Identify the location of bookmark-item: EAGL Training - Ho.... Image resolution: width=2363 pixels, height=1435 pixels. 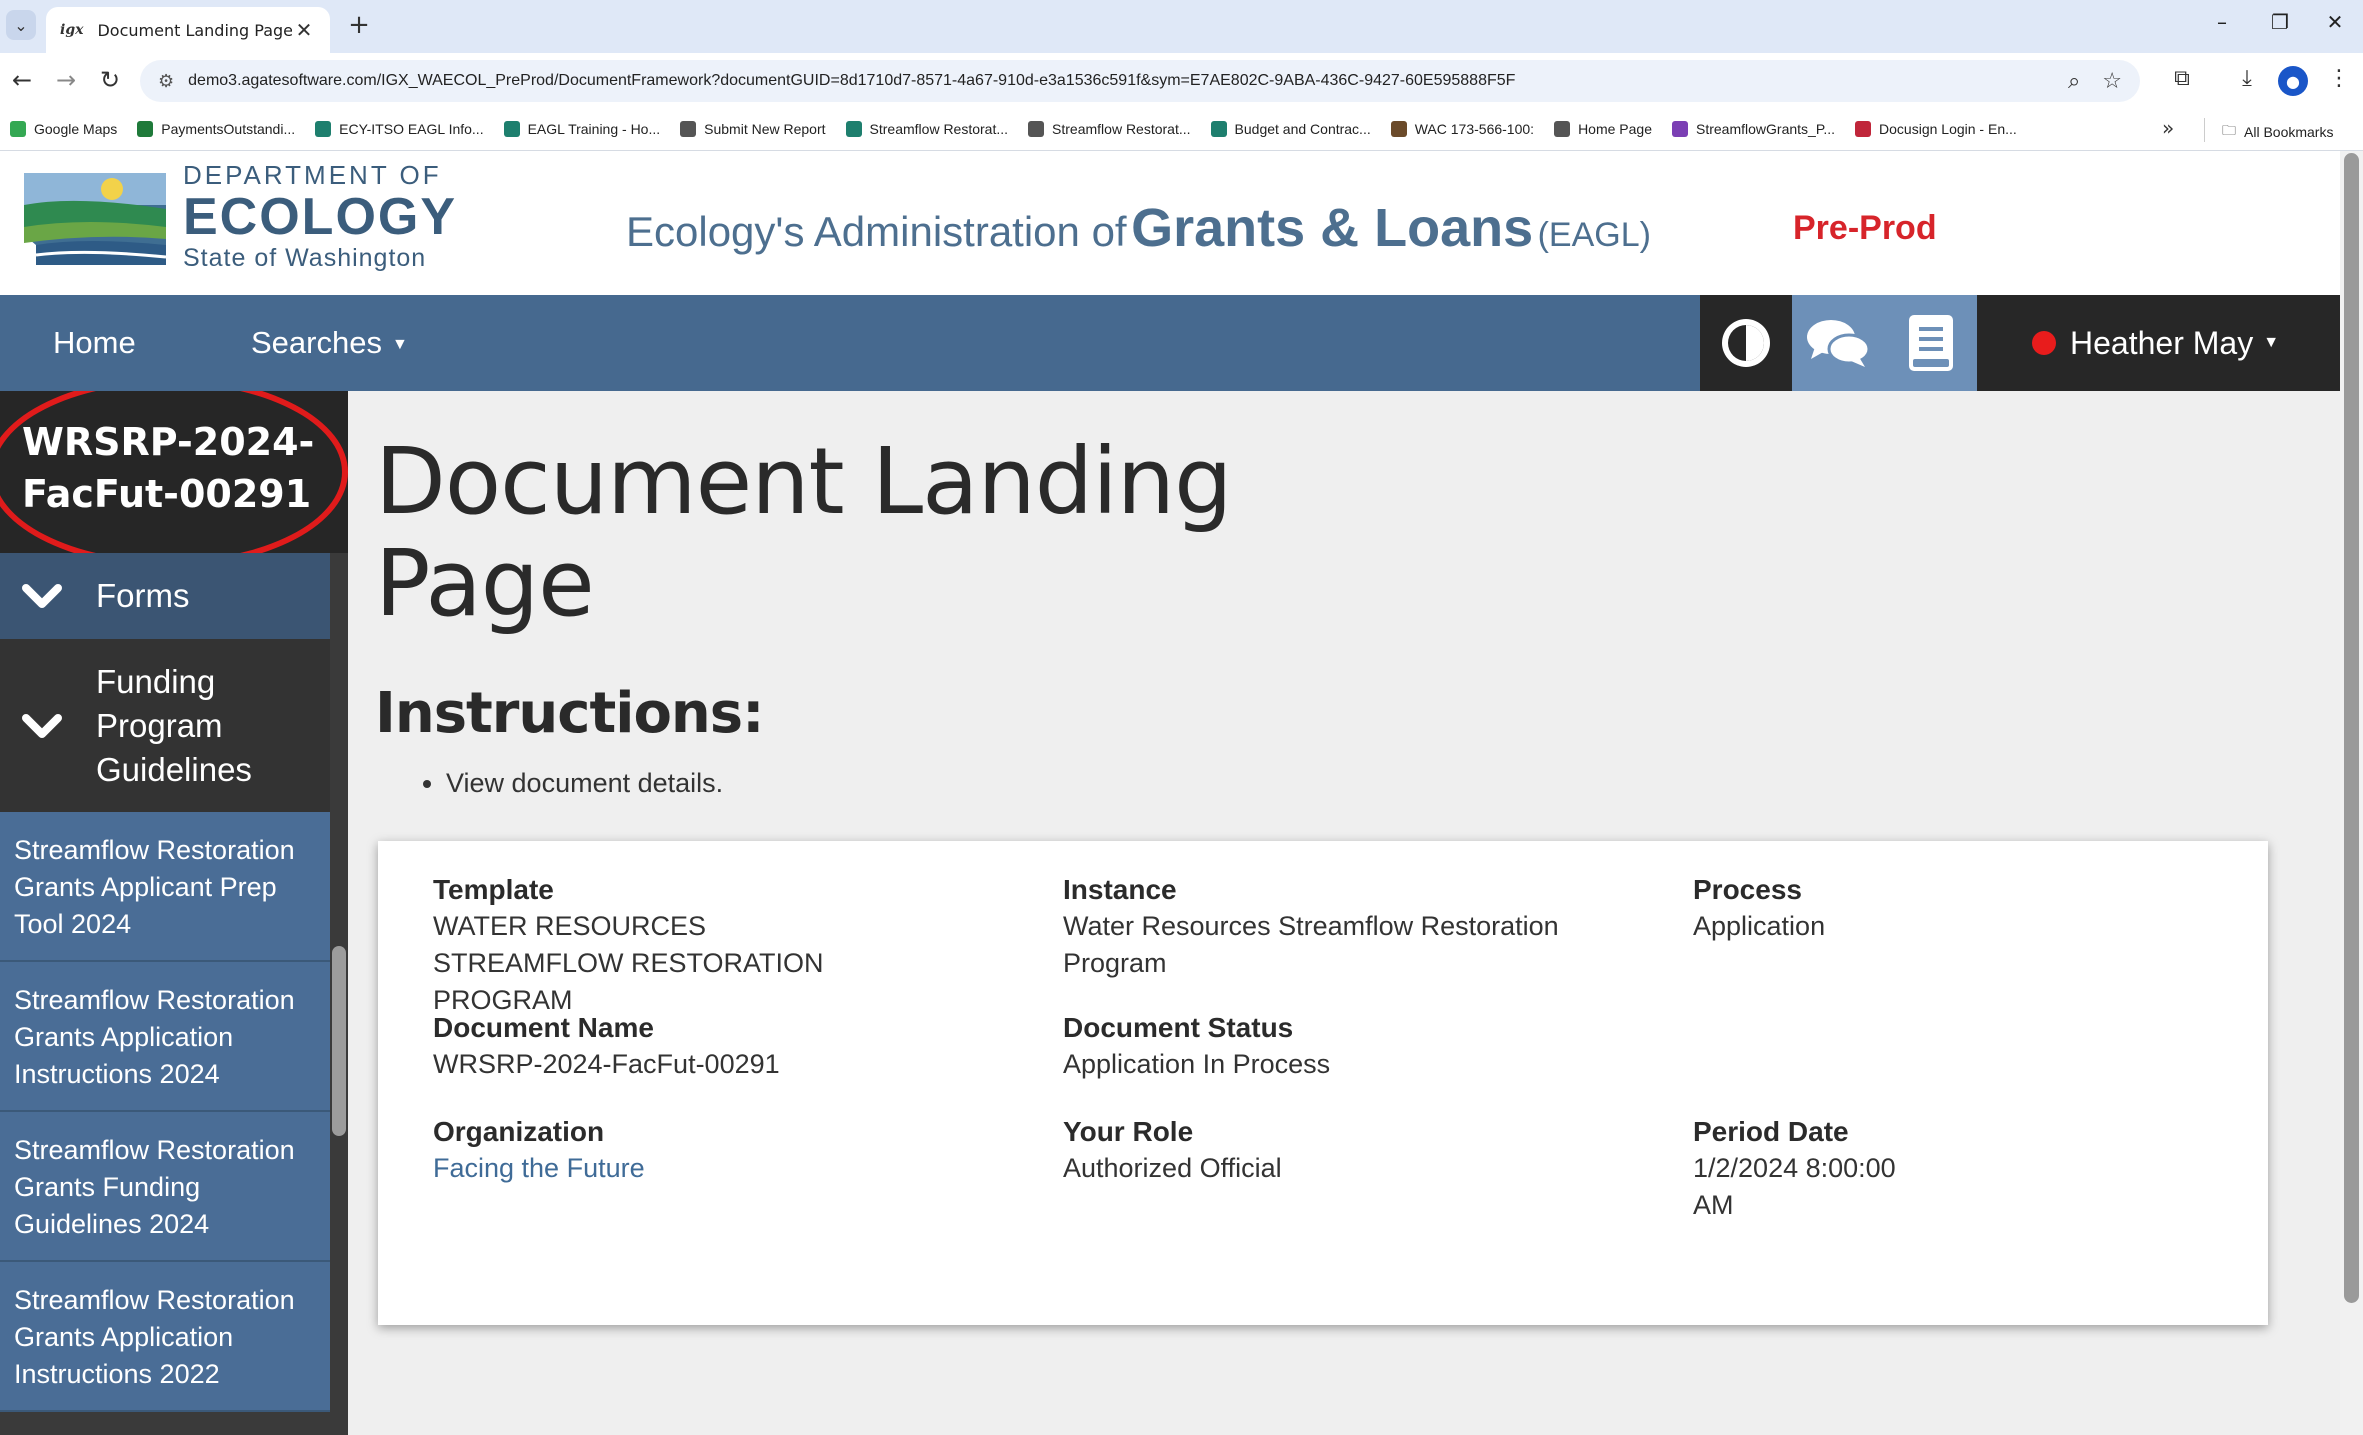
(582, 129).